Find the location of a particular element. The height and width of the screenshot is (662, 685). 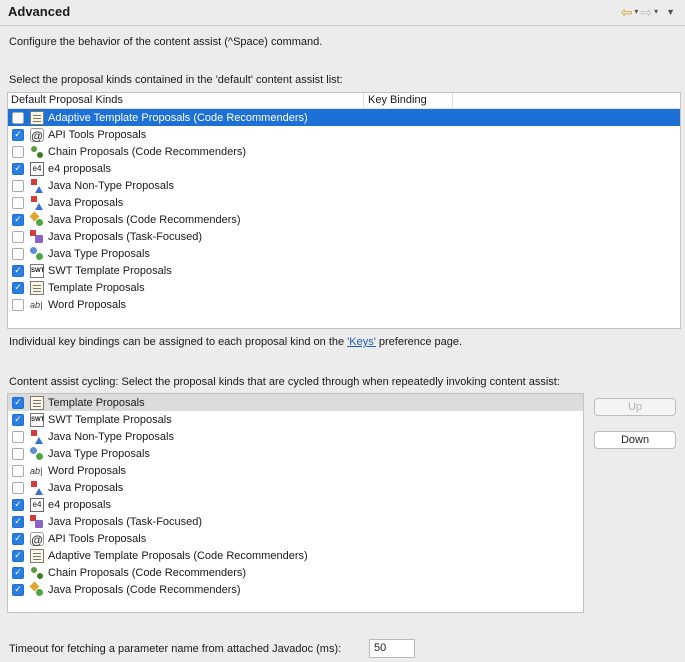

view-menu-icon: ▼ is located at coordinates (670, 12).